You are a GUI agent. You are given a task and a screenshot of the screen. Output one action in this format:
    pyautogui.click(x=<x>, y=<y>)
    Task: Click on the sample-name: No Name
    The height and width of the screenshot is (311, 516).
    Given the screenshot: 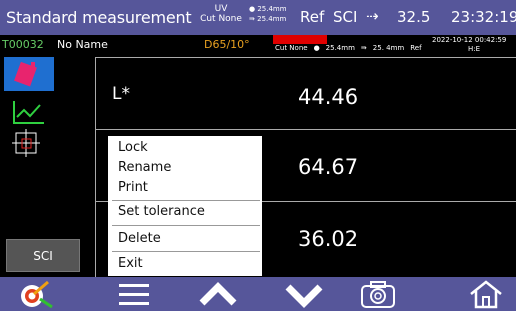 What is the action you would take?
    pyautogui.click(x=82, y=44)
    